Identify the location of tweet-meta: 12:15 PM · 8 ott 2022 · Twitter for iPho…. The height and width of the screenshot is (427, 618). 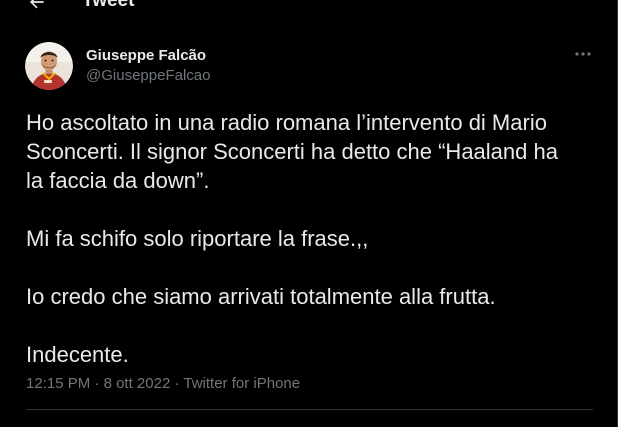
(163, 384).